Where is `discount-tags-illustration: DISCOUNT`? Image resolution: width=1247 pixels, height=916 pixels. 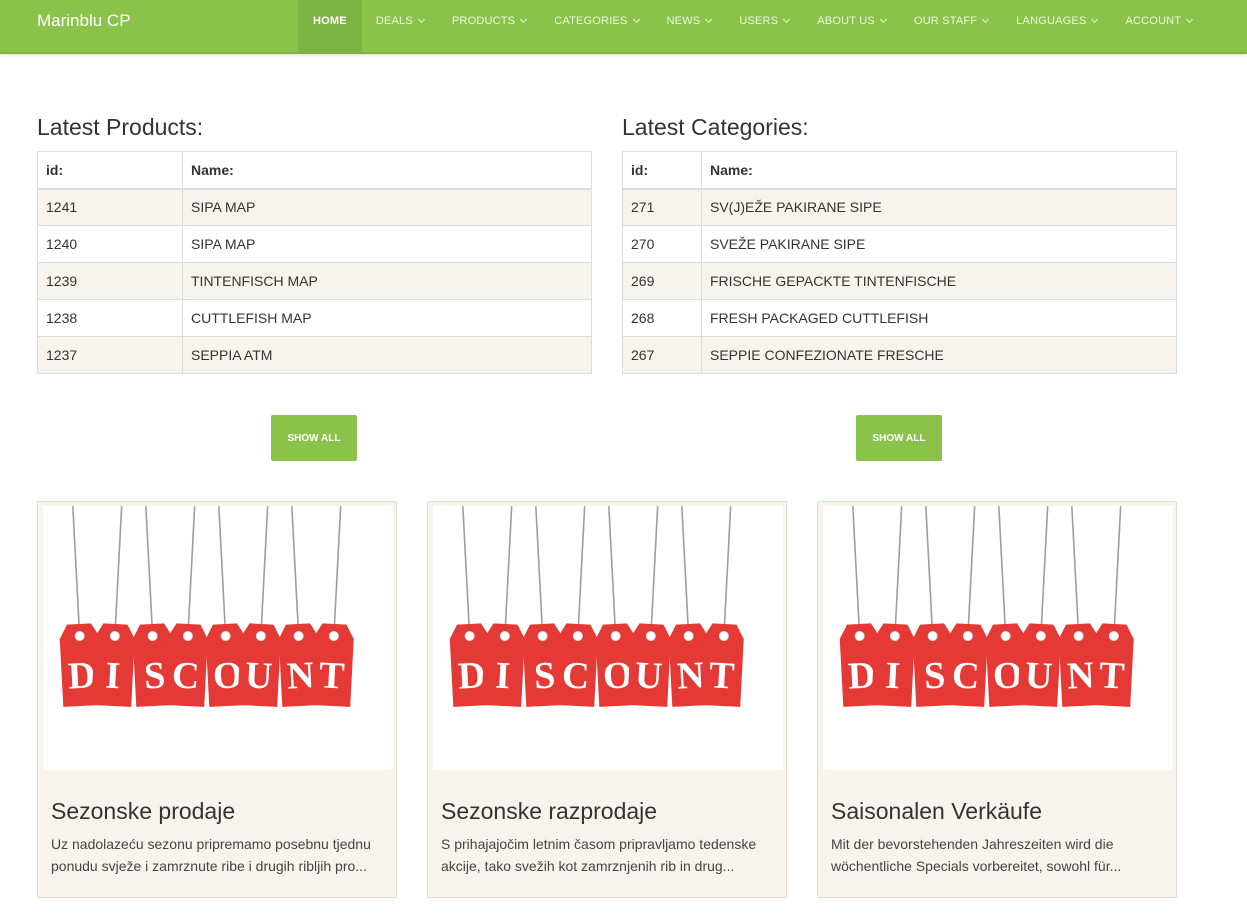
discount-tags-illustration: DISCOUNT is located at coordinates (596, 606).